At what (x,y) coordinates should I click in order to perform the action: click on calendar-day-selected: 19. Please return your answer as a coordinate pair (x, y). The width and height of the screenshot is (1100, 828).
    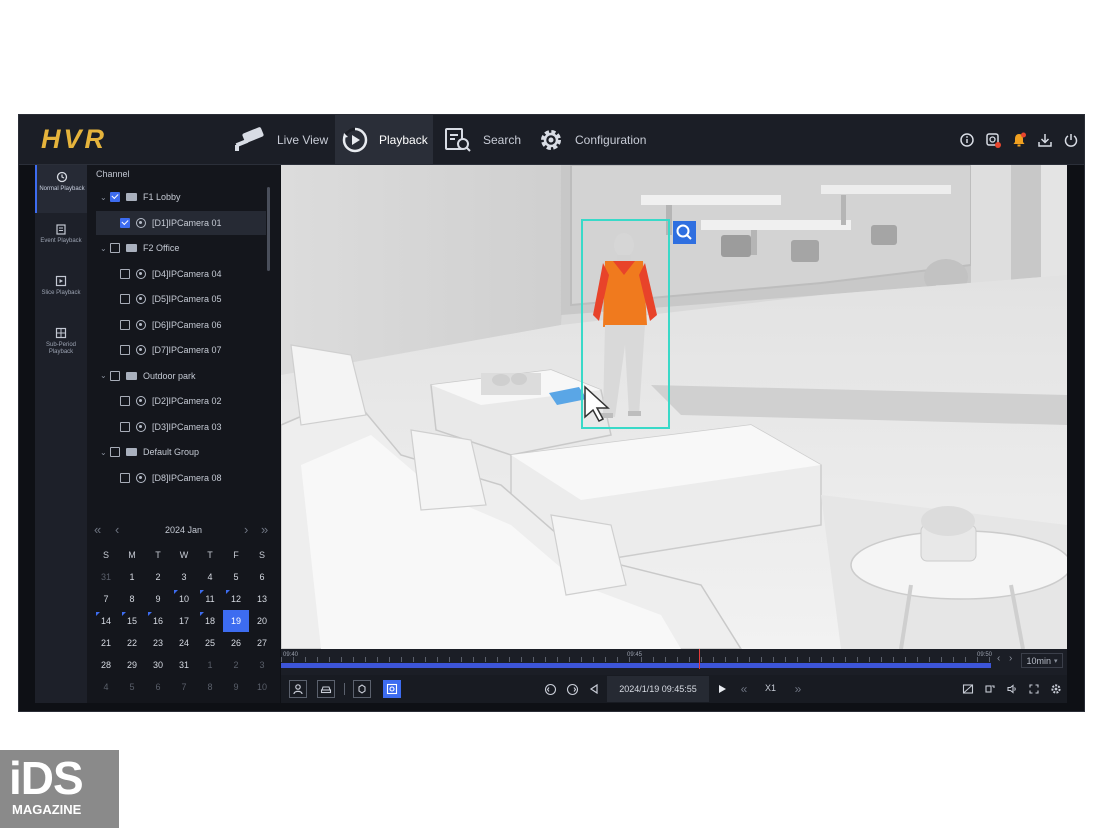
    Looking at the image, I should click on (236, 621).